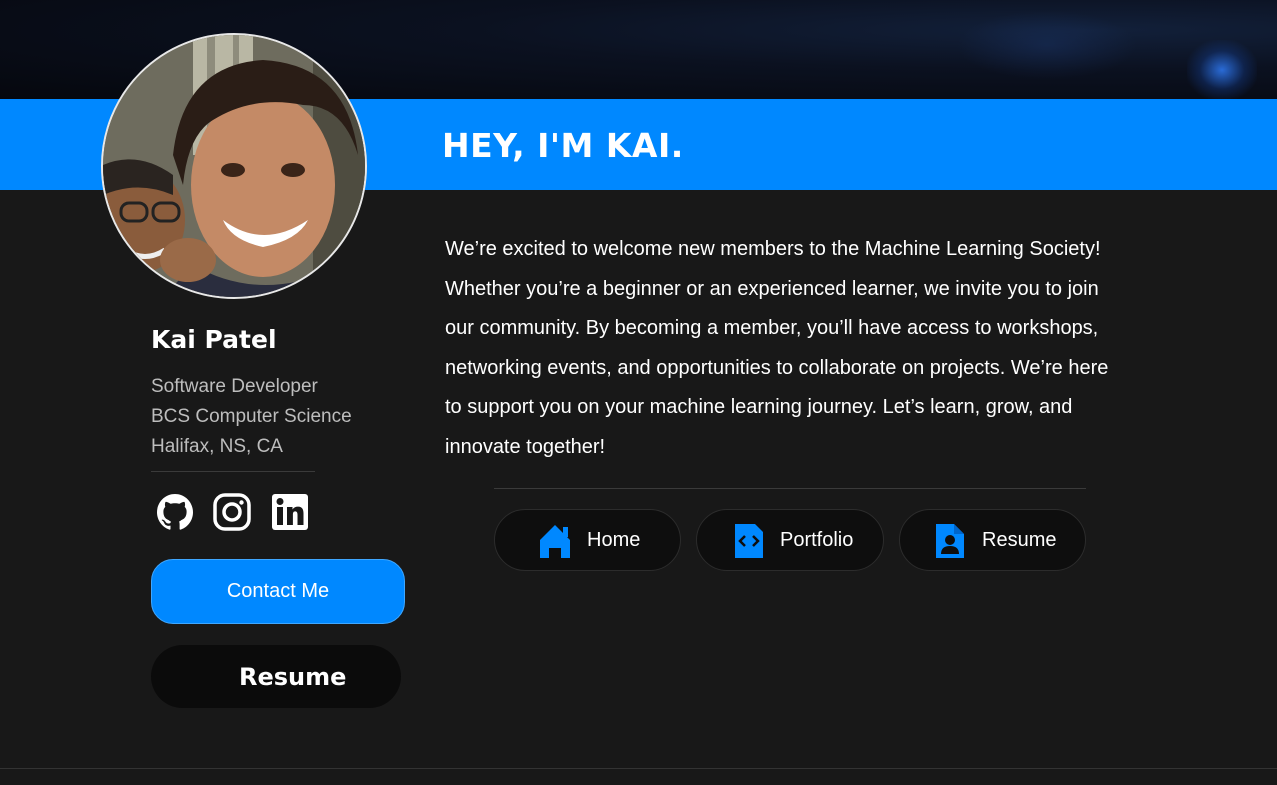 This screenshot has height=785, width=1277. What do you see at coordinates (563, 145) in the screenshot?
I see `page-title: HEY, I'M KAI.` at bounding box center [563, 145].